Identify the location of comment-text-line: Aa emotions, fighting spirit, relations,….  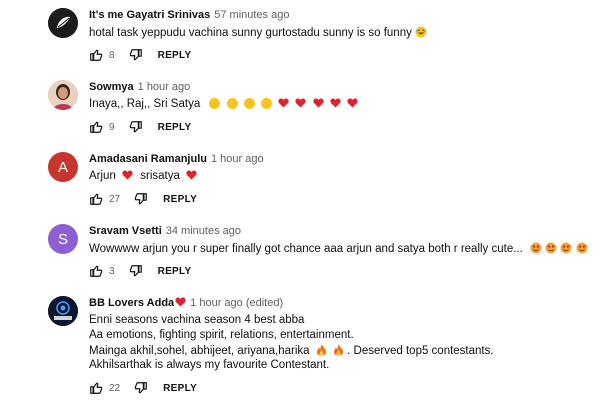
(221, 335).